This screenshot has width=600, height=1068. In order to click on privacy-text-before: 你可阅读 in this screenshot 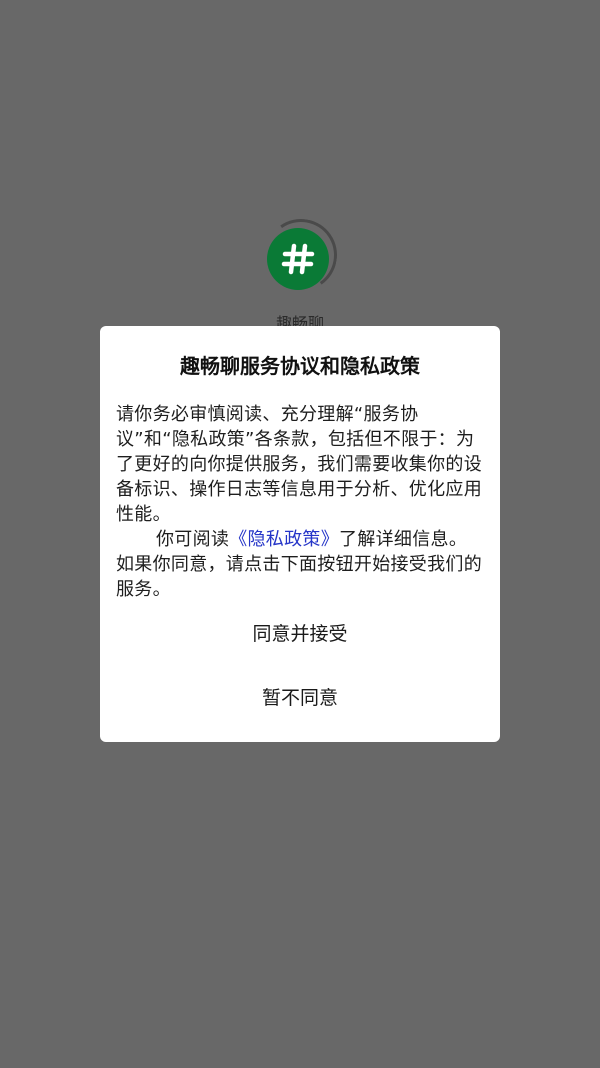, I will do `click(193, 539)`.